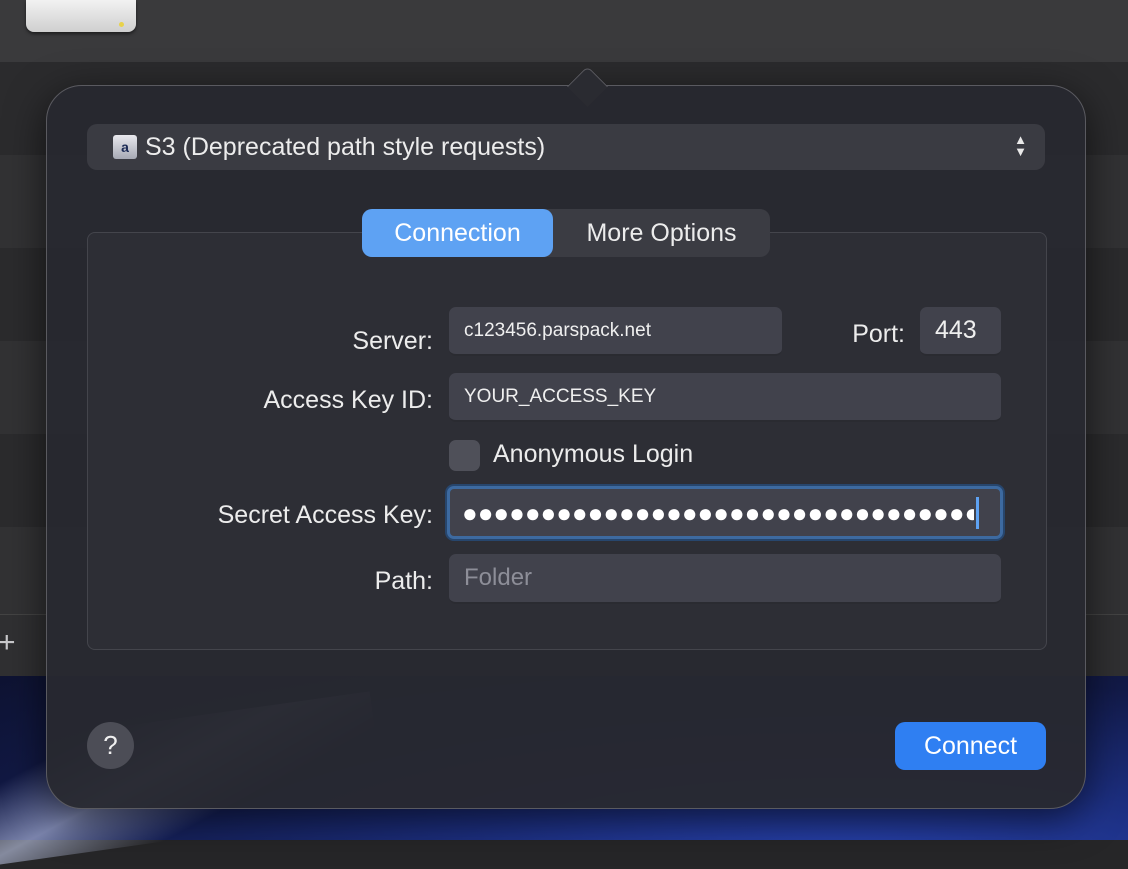  Describe the element at coordinates (661, 233) in the screenshot. I see `tab-more-options: More Options` at that location.